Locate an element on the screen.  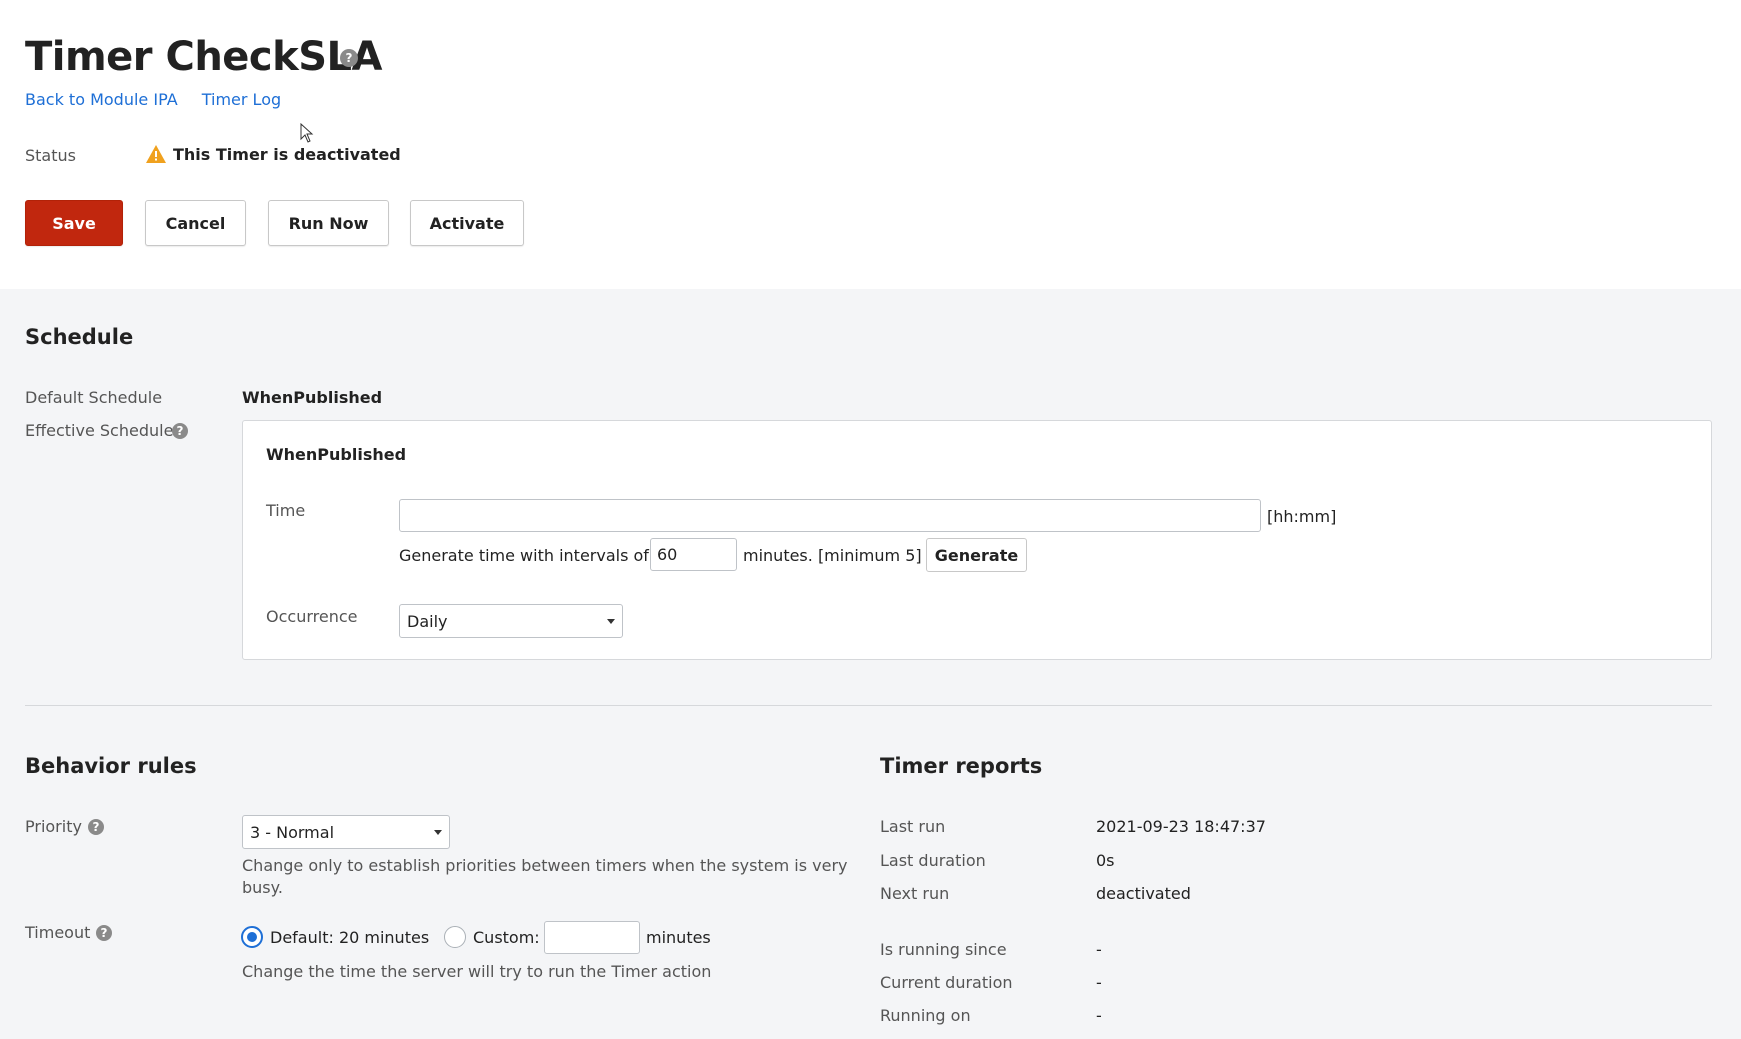
priority-value: 3 - Normal is located at coordinates (292, 832).